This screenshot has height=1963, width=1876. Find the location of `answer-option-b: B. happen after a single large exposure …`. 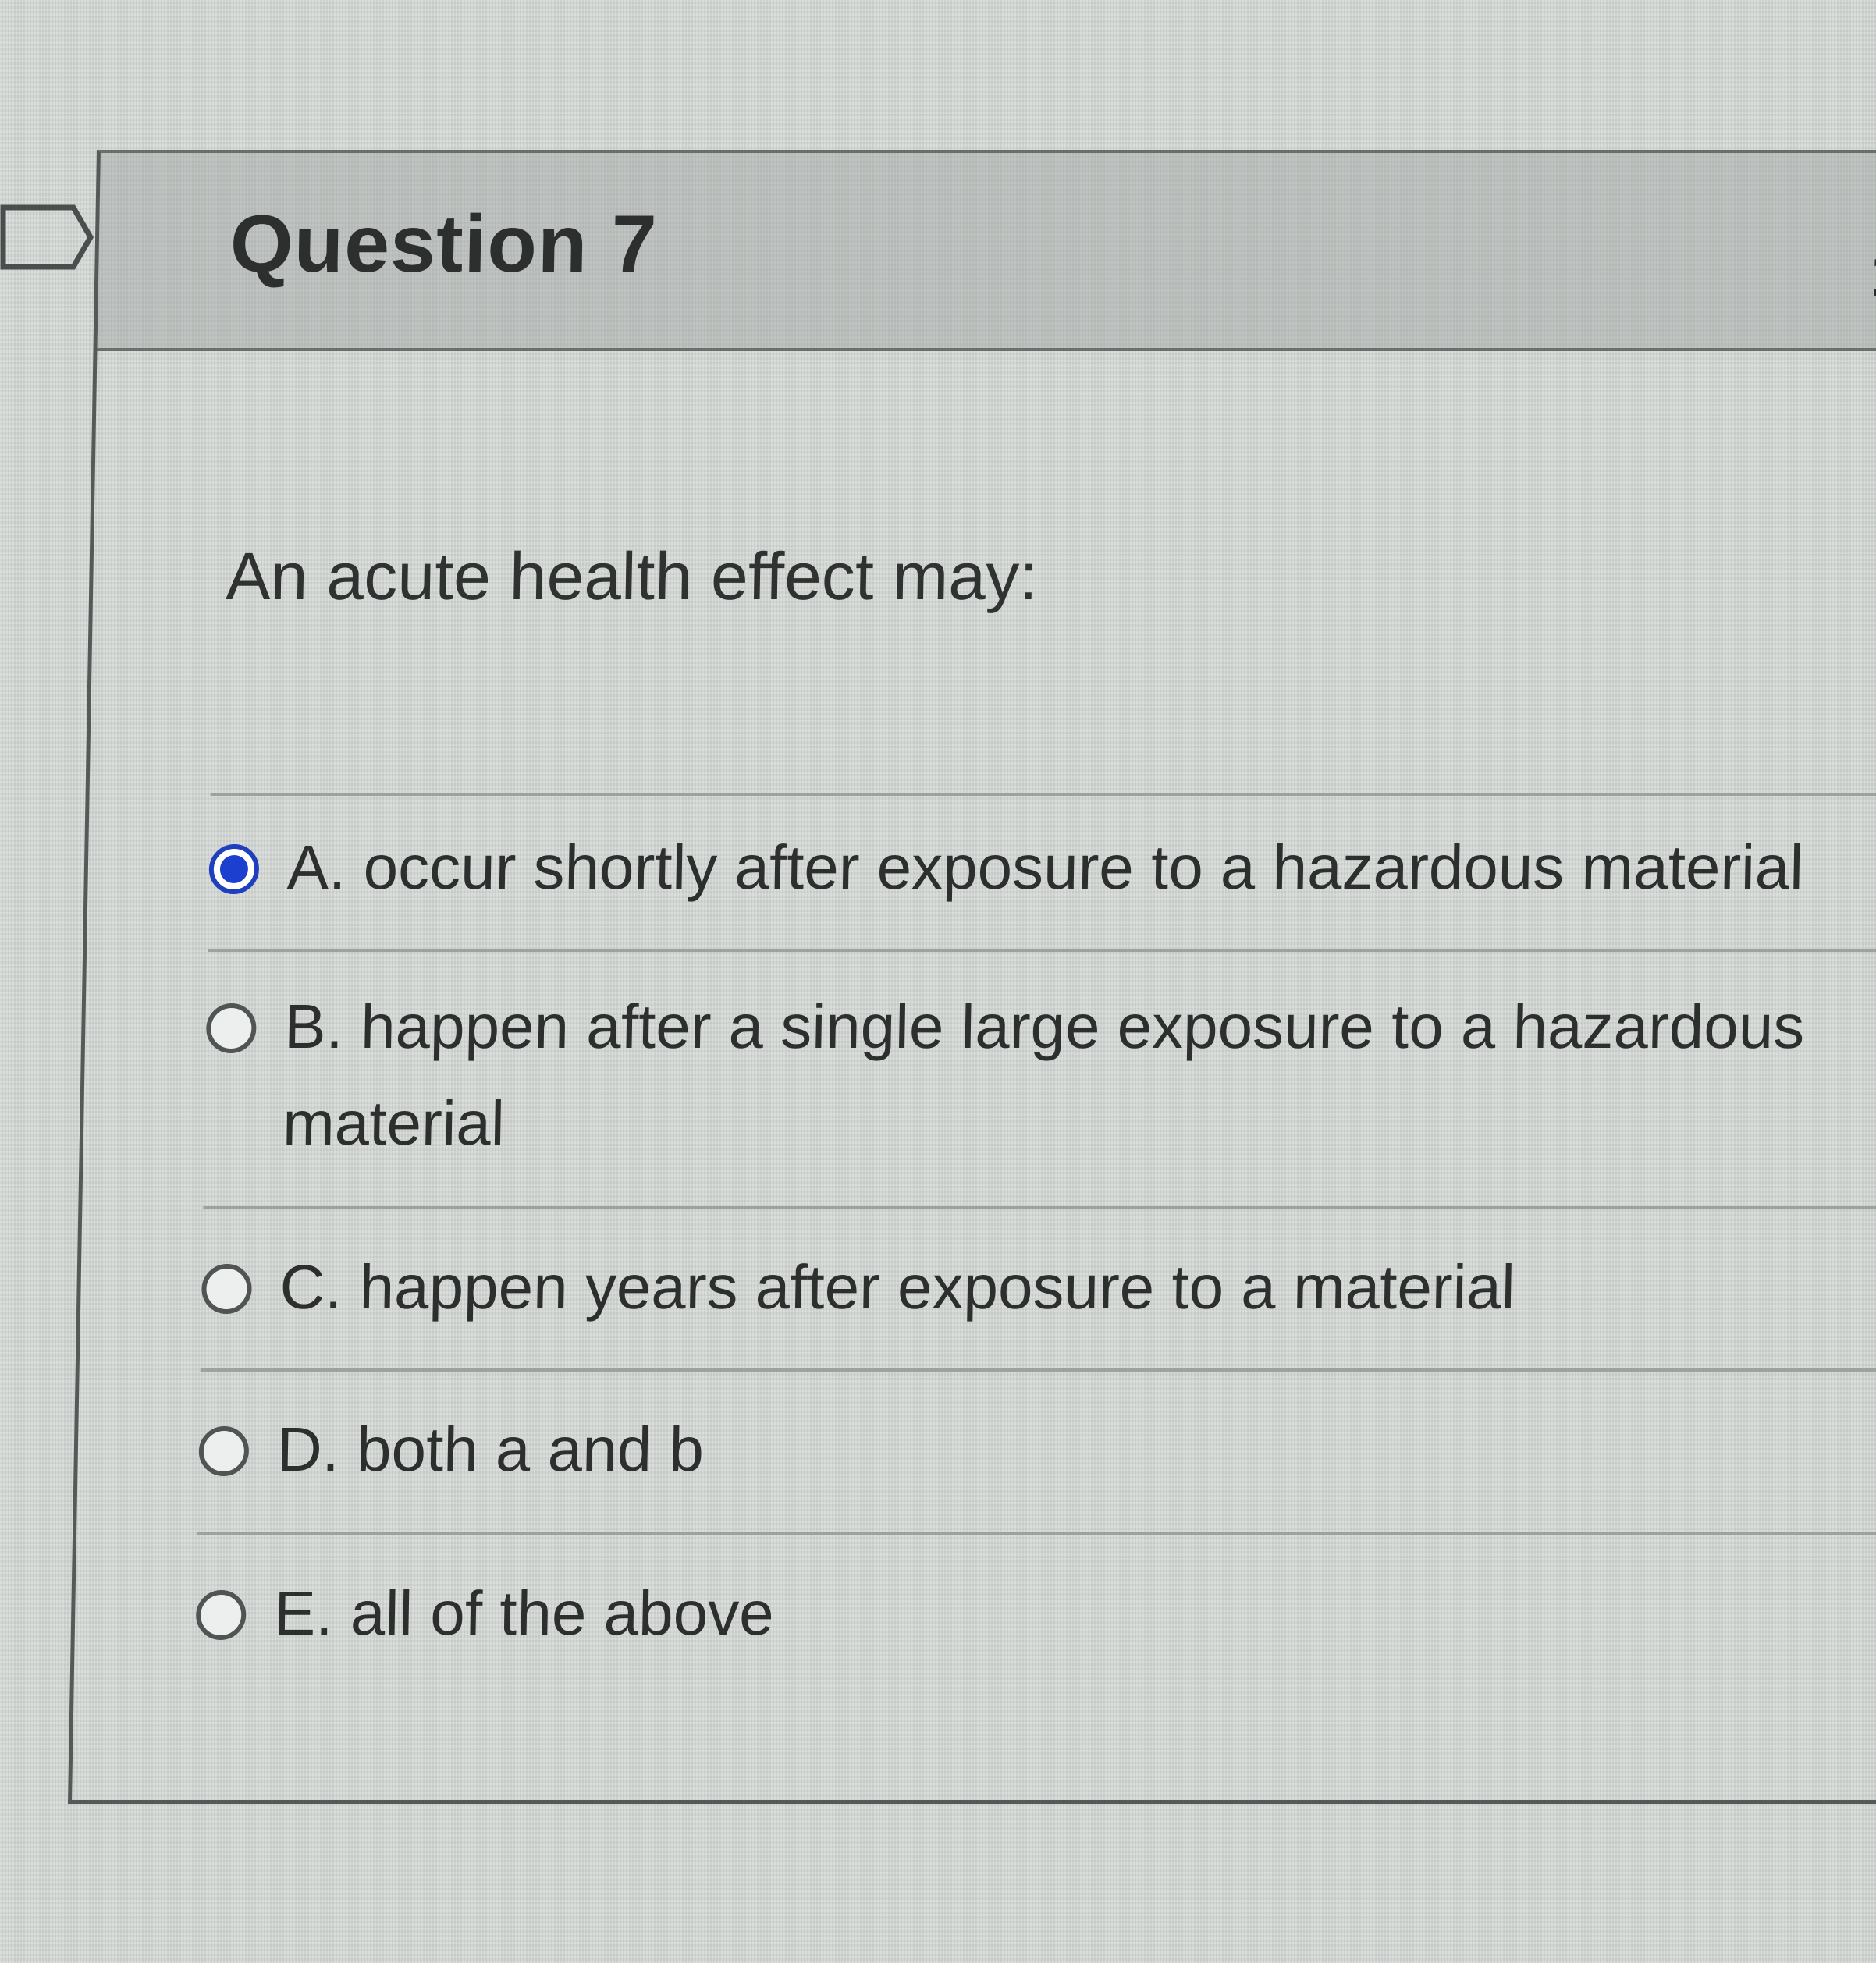

answer-option-b: B. happen after a single large exposure … is located at coordinates (1039, 1079).